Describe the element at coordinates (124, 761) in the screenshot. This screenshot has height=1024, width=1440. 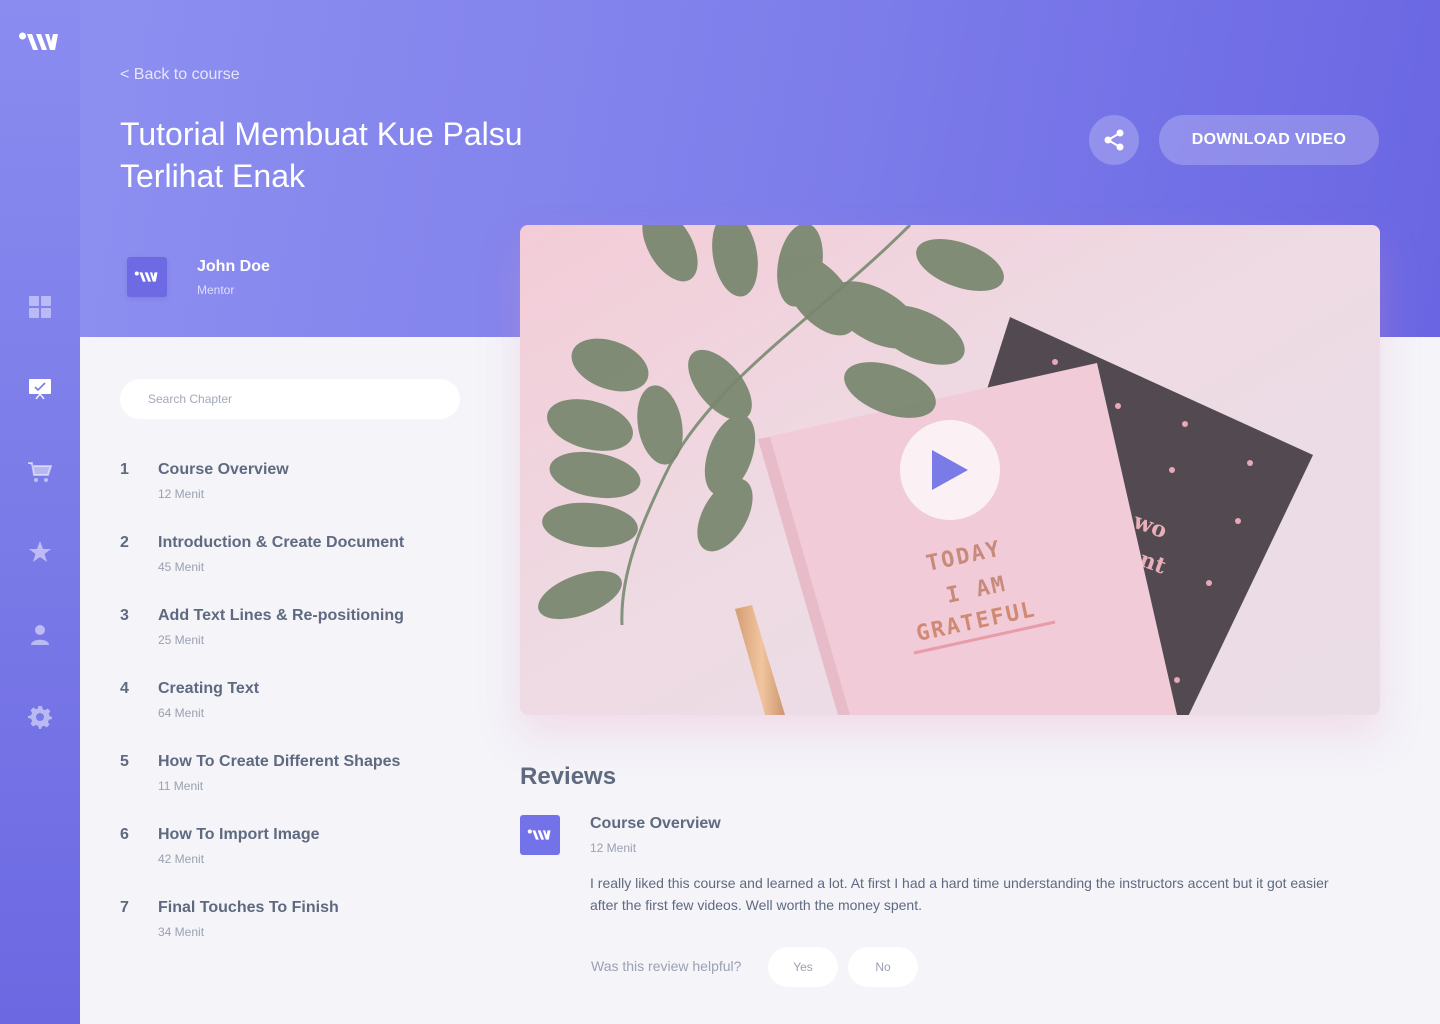
I see `chapter-number: 5` at that location.